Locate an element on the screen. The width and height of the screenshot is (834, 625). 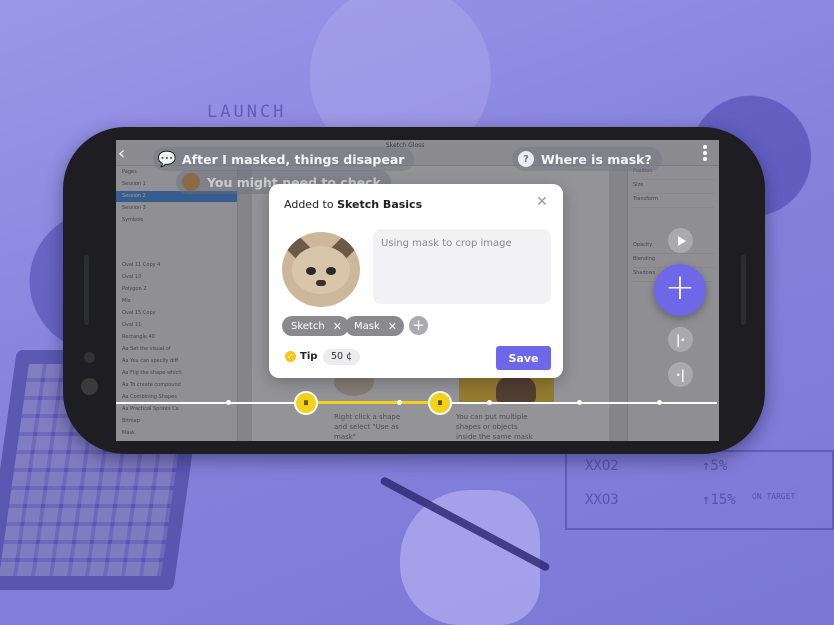
mark-in-button: |· is located at coordinates (680, 339).